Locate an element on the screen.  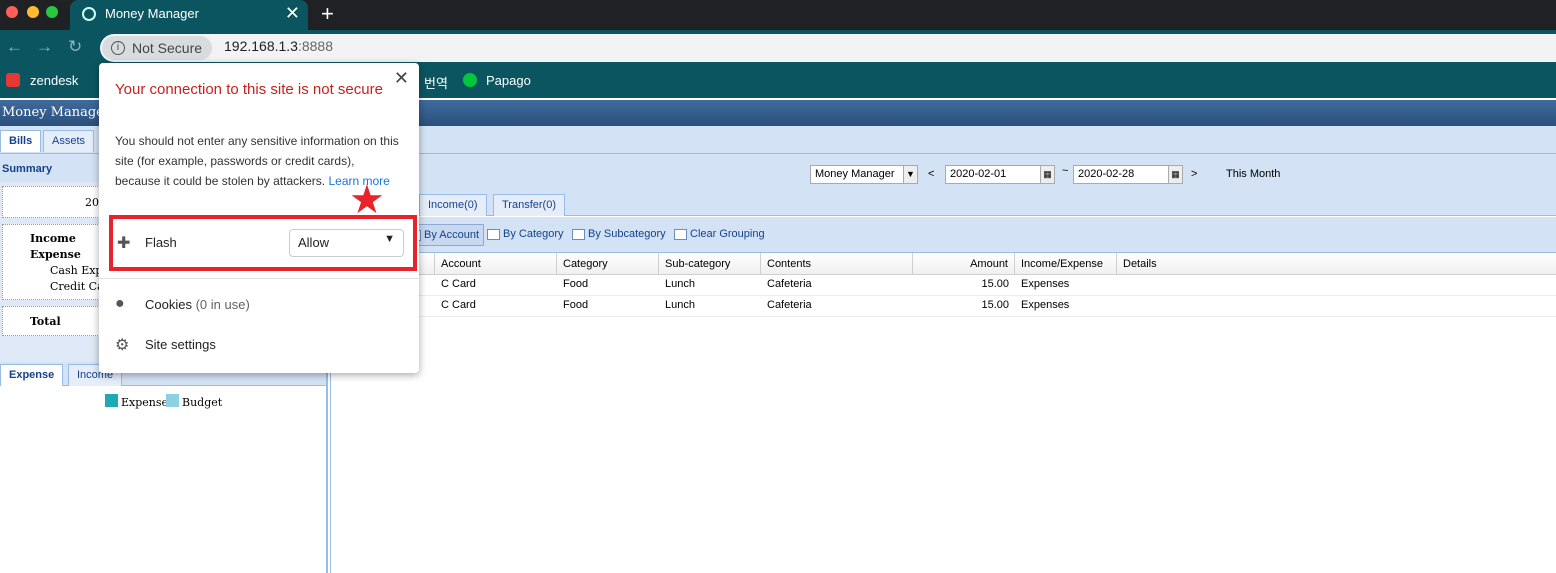
back-arrow-icon: ← is located at coordinates (14, 47).